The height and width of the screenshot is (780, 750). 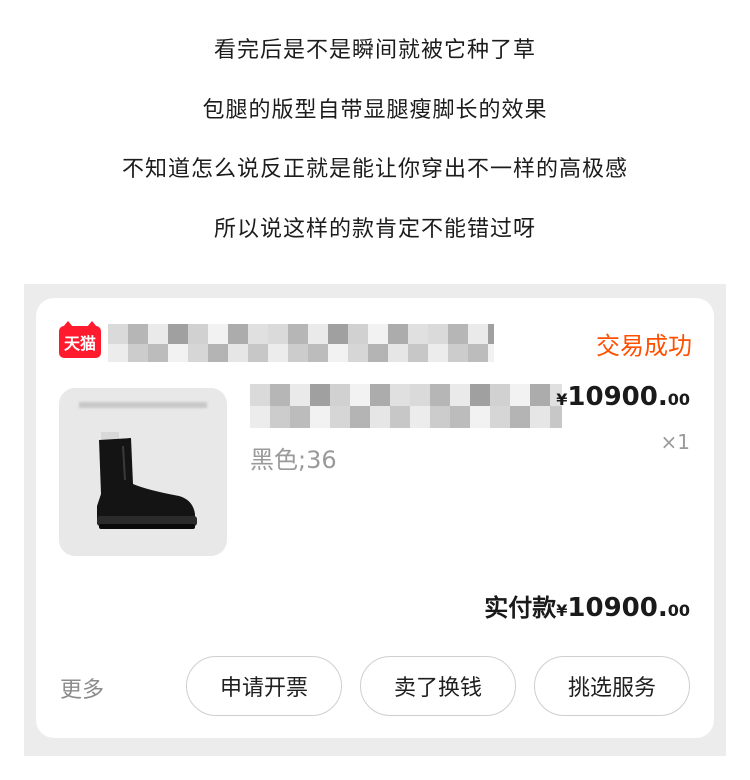 What do you see at coordinates (82, 688) in the screenshot?
I see `more-link: 更多` at bounding box center [82, 688].